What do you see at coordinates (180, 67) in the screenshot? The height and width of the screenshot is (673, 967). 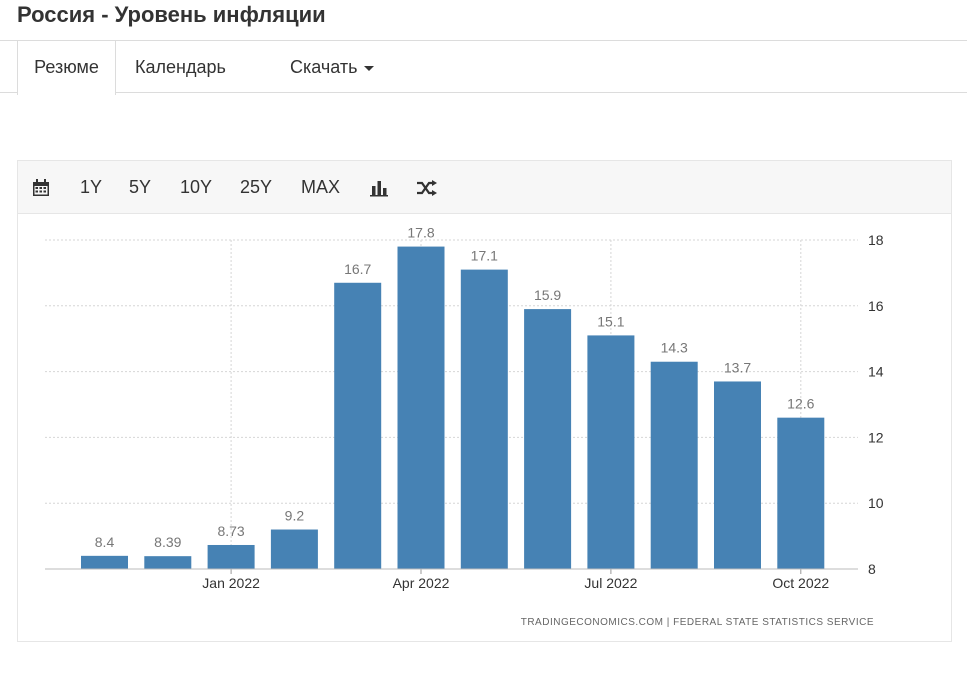 I see `tab-calendar: Календарь` at bounding box center [180, 67].